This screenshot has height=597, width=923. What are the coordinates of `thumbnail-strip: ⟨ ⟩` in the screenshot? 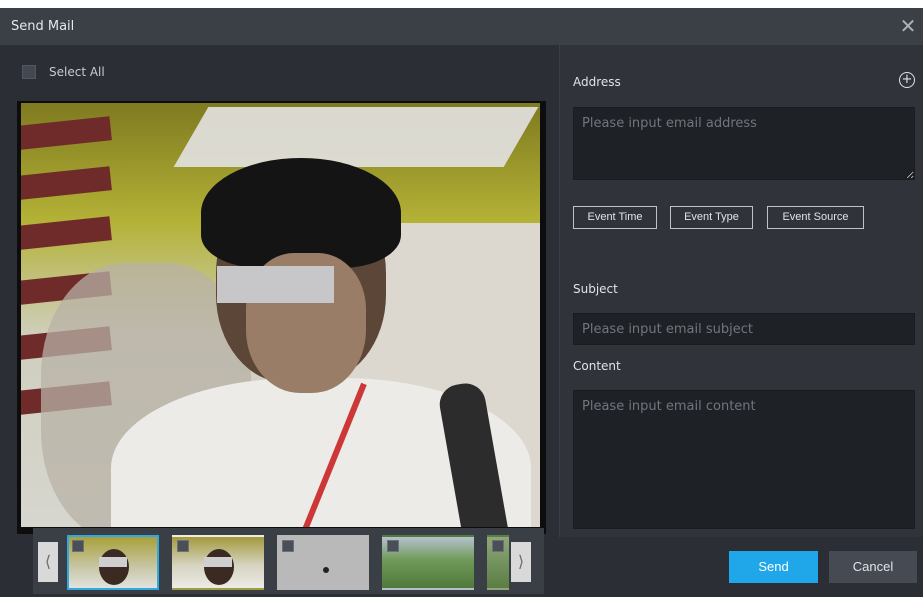 It's located at (288, 561).